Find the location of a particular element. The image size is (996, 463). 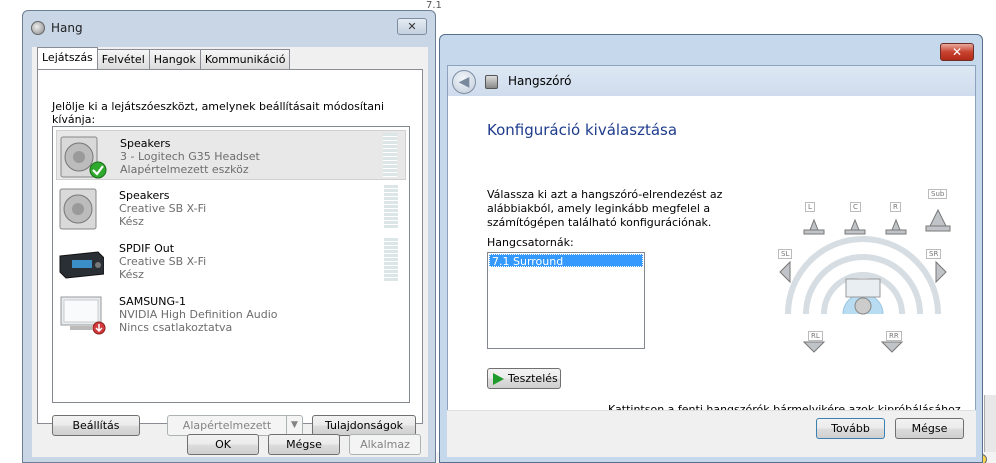

test-button-label: Tesztelés is located at coordinates (533, 378).